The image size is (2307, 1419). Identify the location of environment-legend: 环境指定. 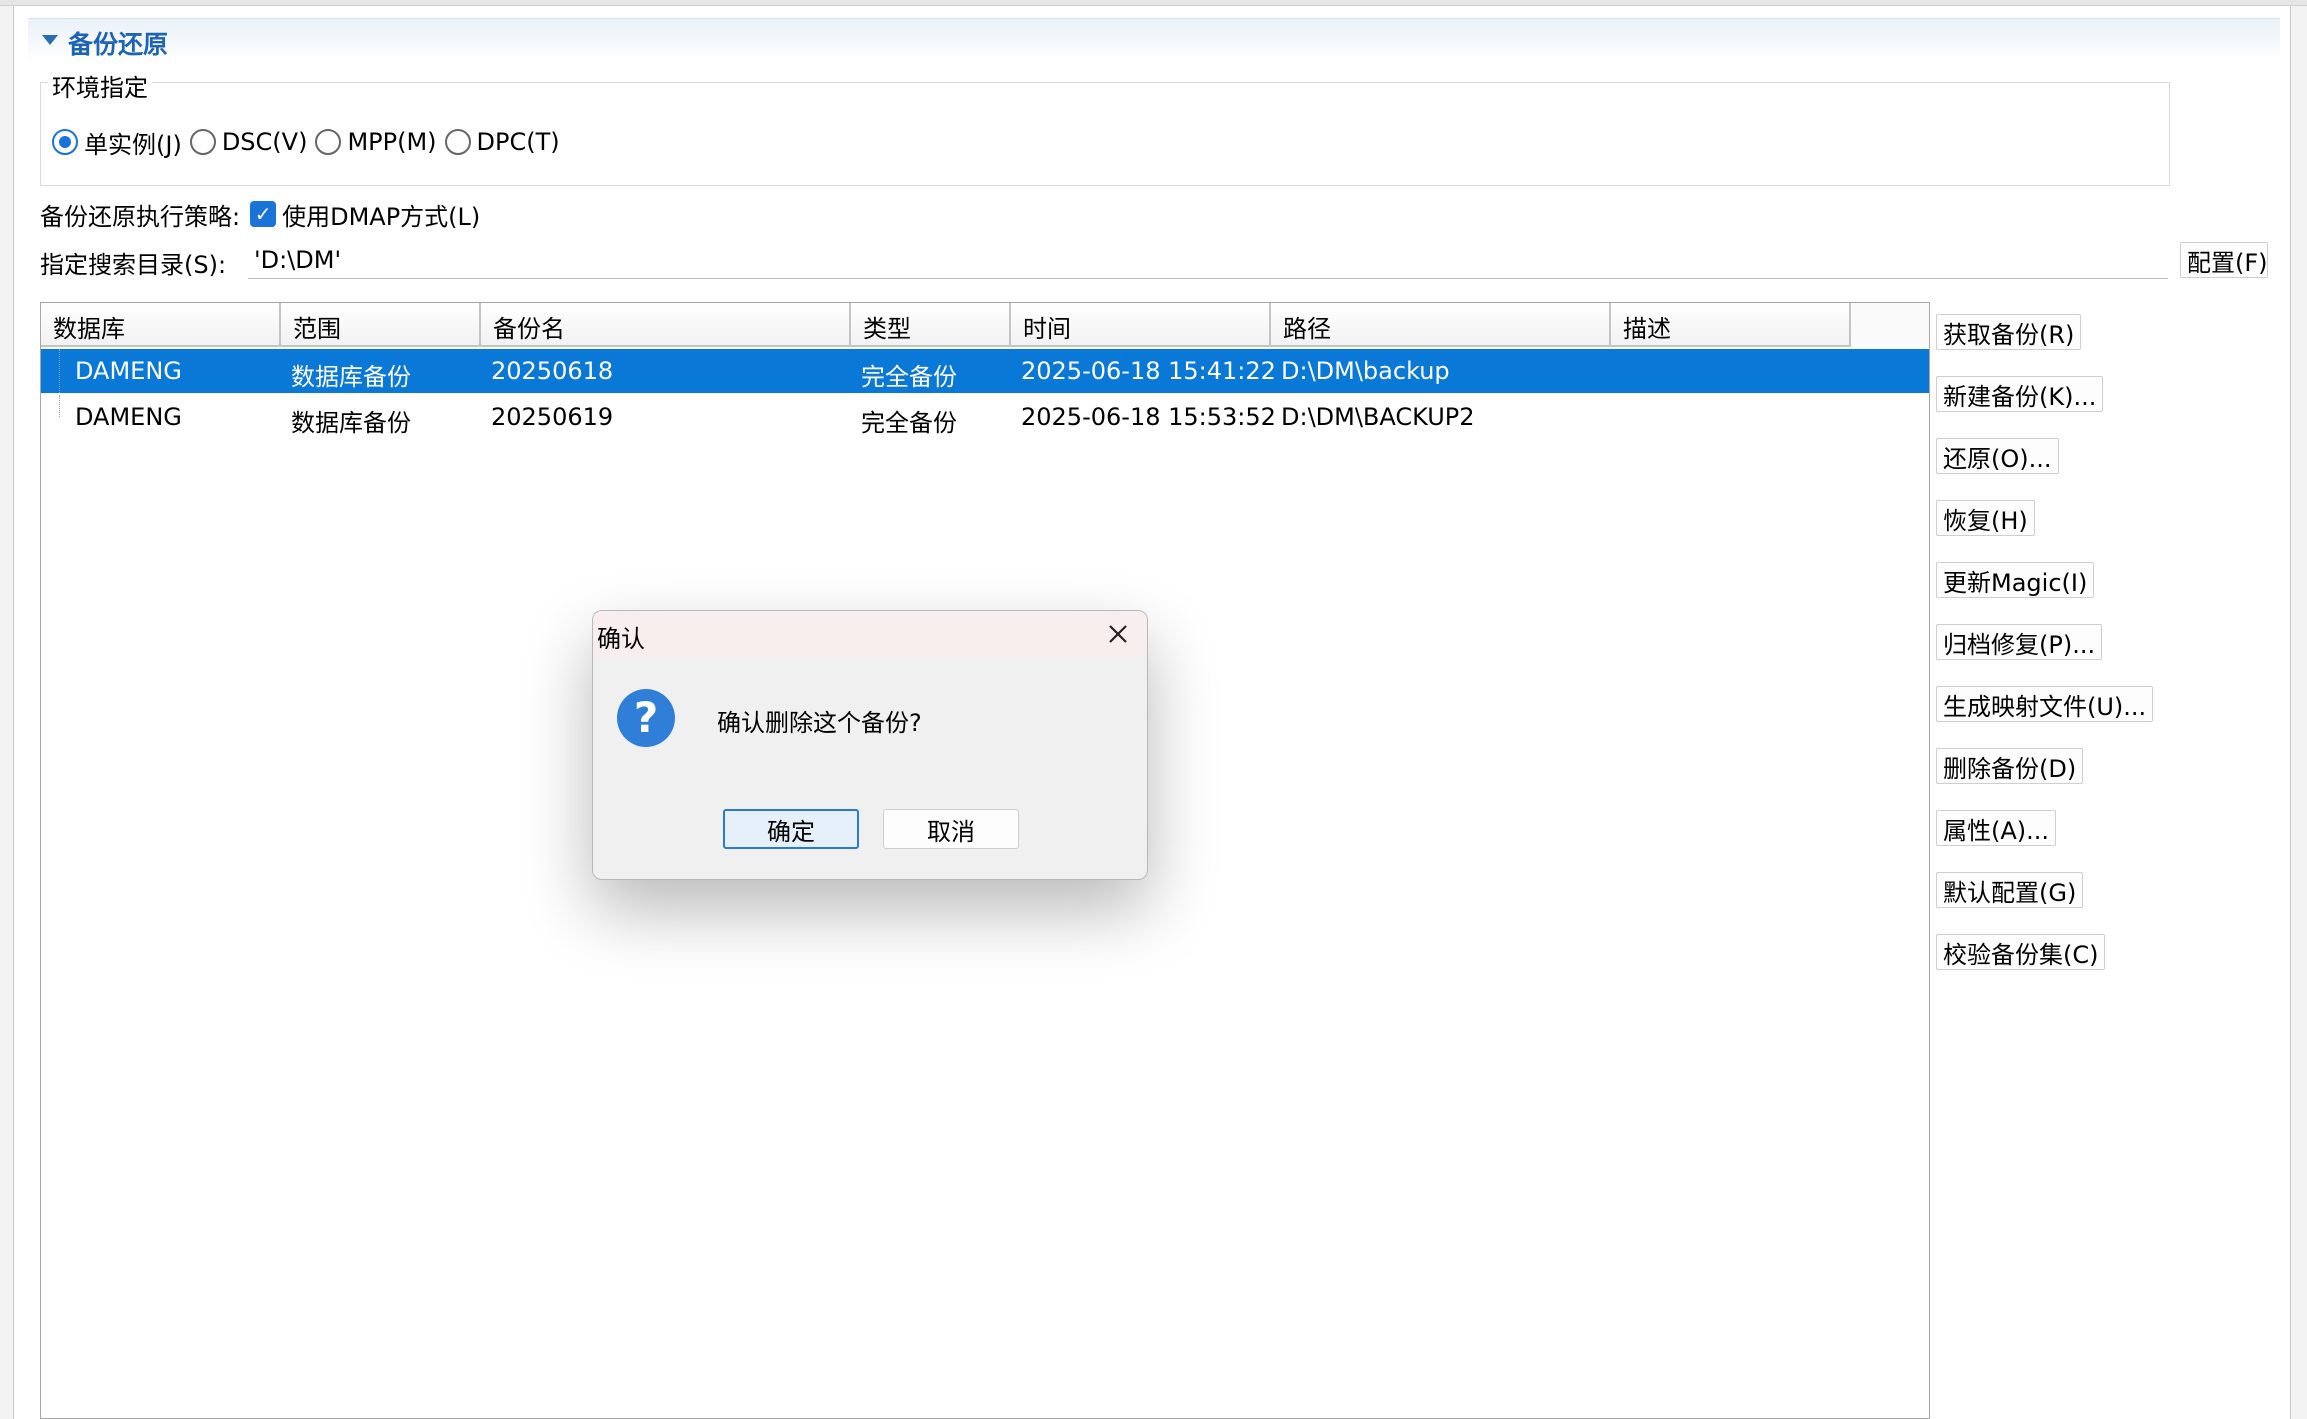
(100, 85).